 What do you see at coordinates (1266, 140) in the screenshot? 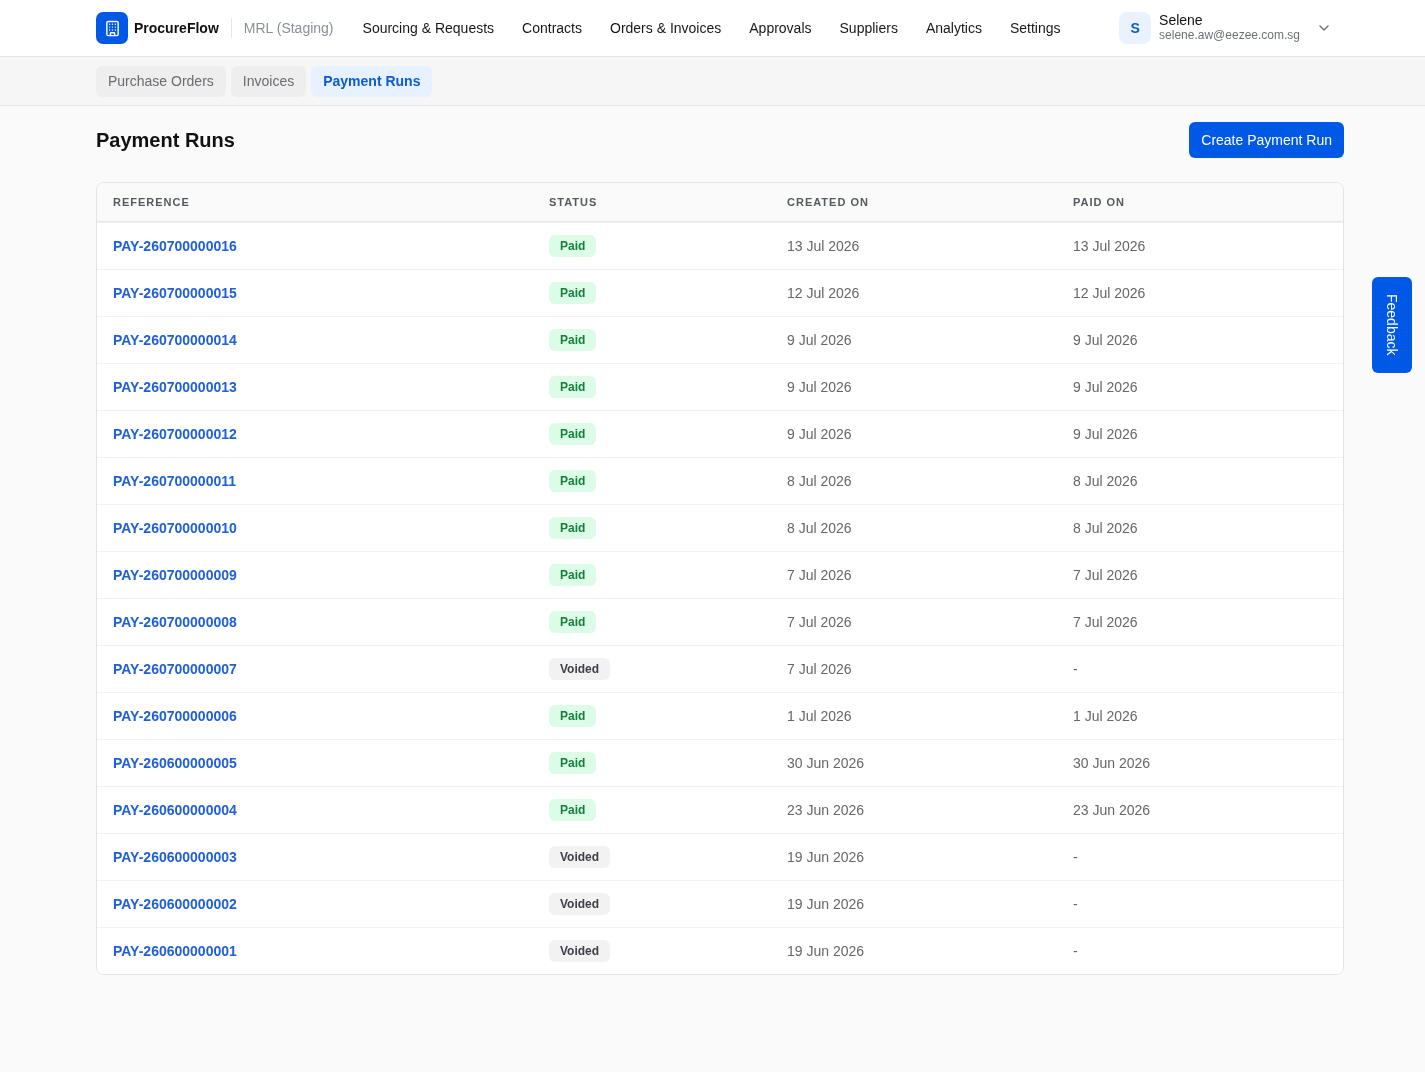
I see `create-payment-run-button: Create Payment Run` at bounding box center [1266, 140].